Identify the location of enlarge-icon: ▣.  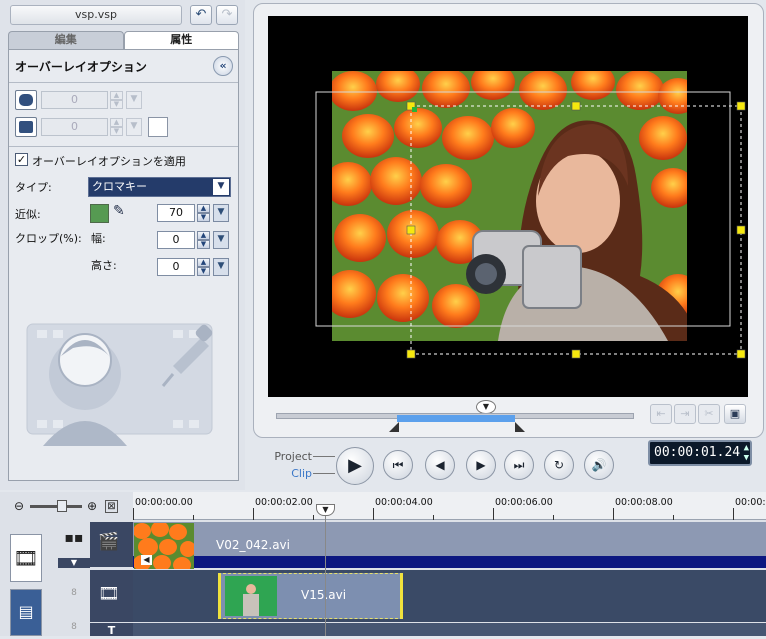
(735, 413).